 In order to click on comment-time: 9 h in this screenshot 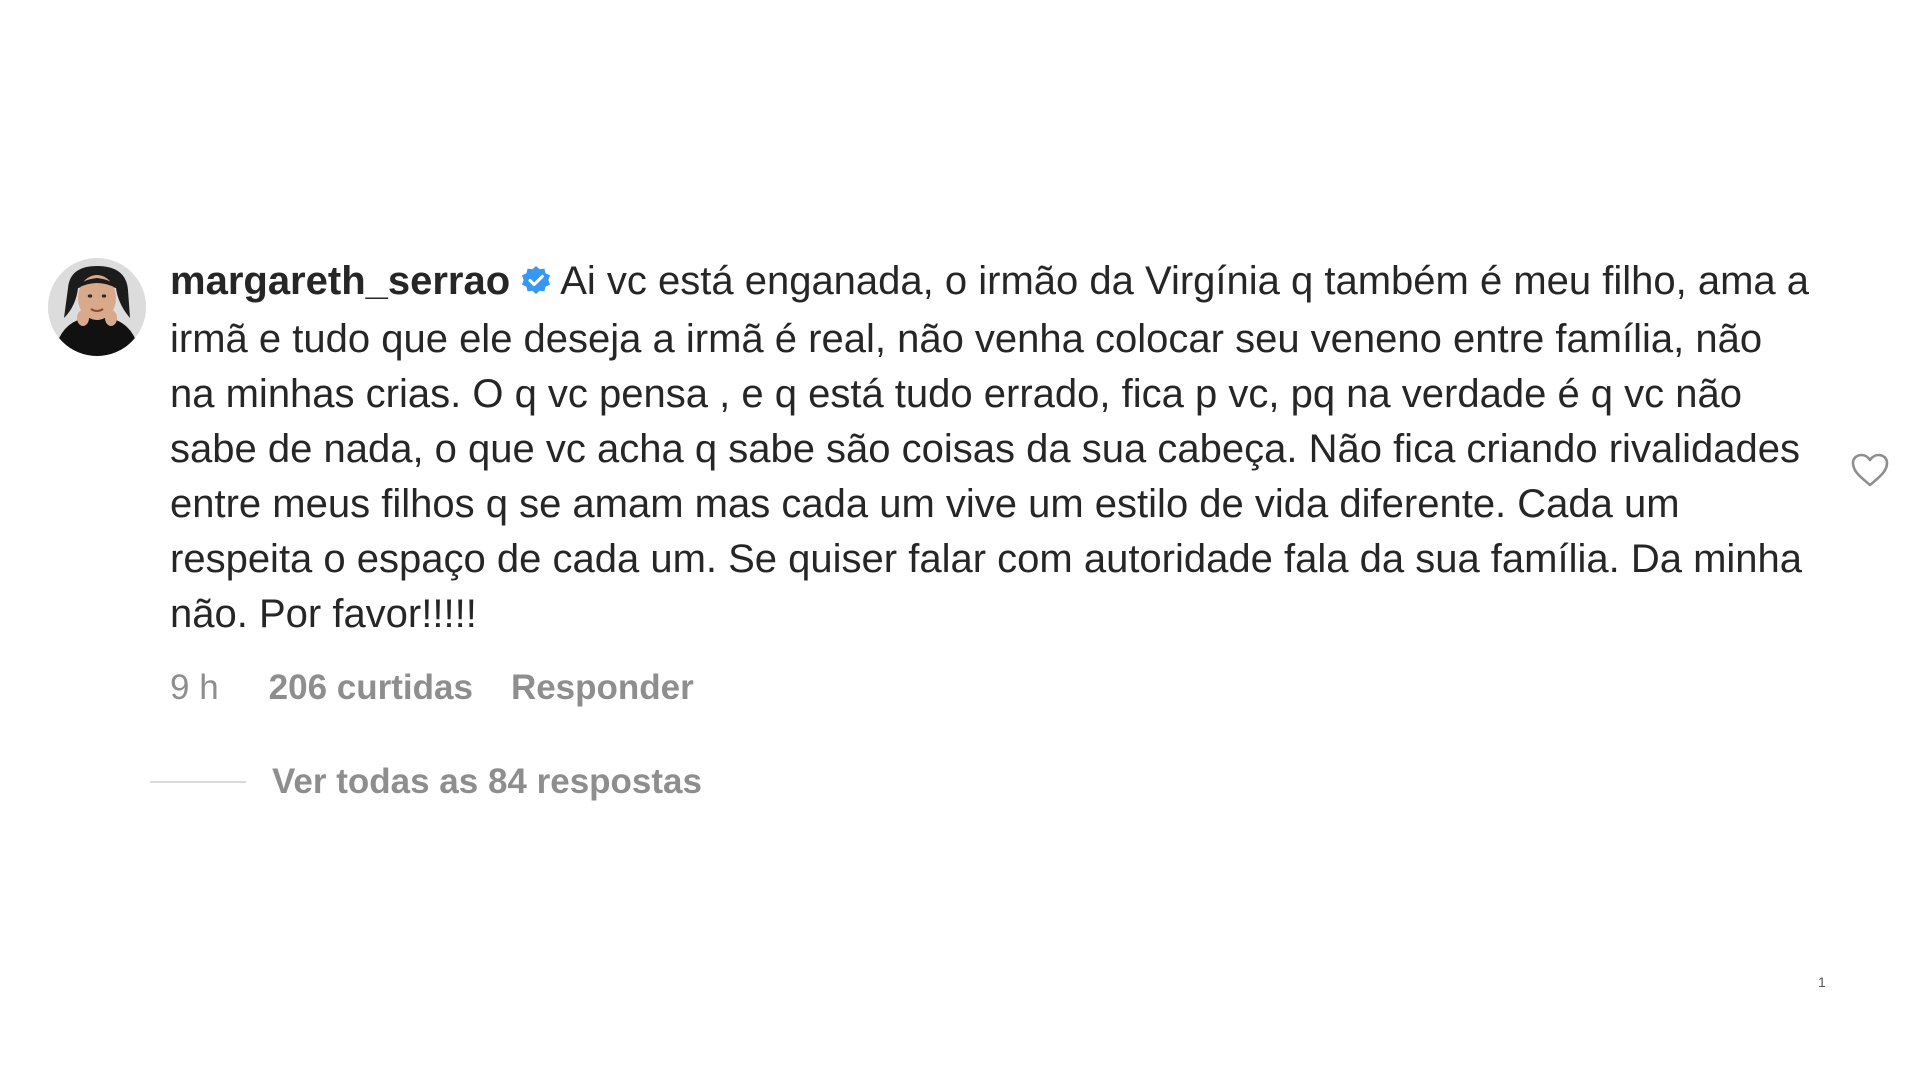, I will do `click(194, 687)`.